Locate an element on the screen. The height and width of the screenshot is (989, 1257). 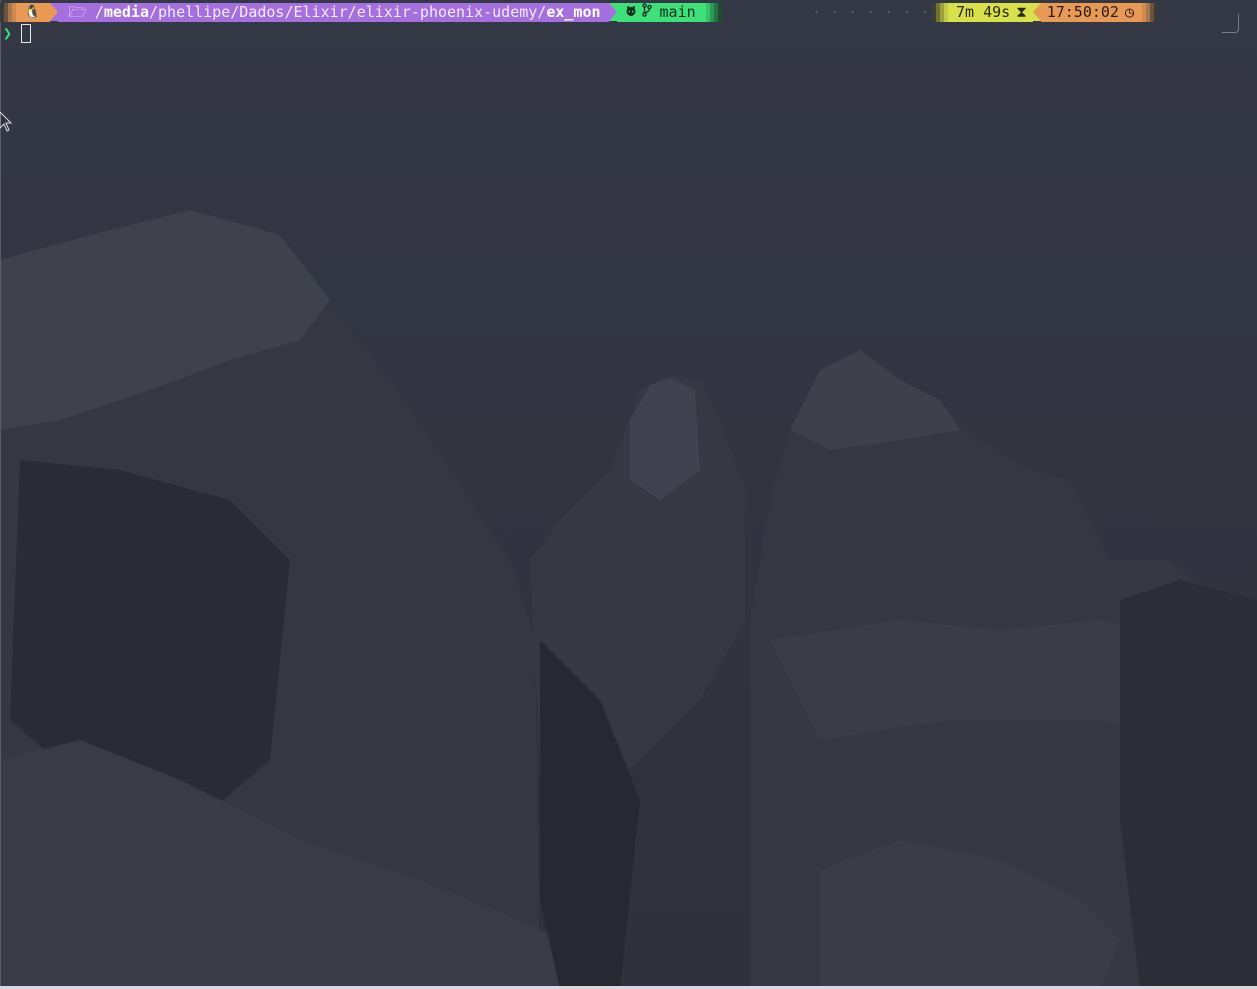
folder-open-icon: 🗁 is located at coordinates (77, 12).